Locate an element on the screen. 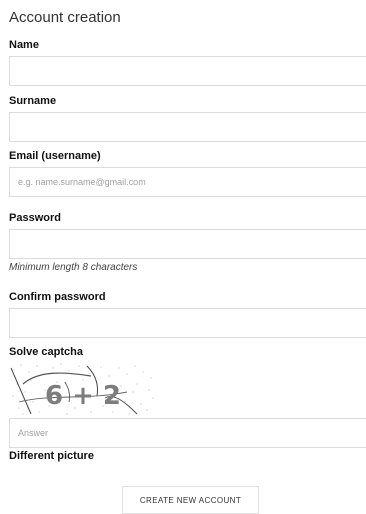 The height and width of the screenshot is (514, 366). page-title: Account creation is located at coordinates (65, 17).